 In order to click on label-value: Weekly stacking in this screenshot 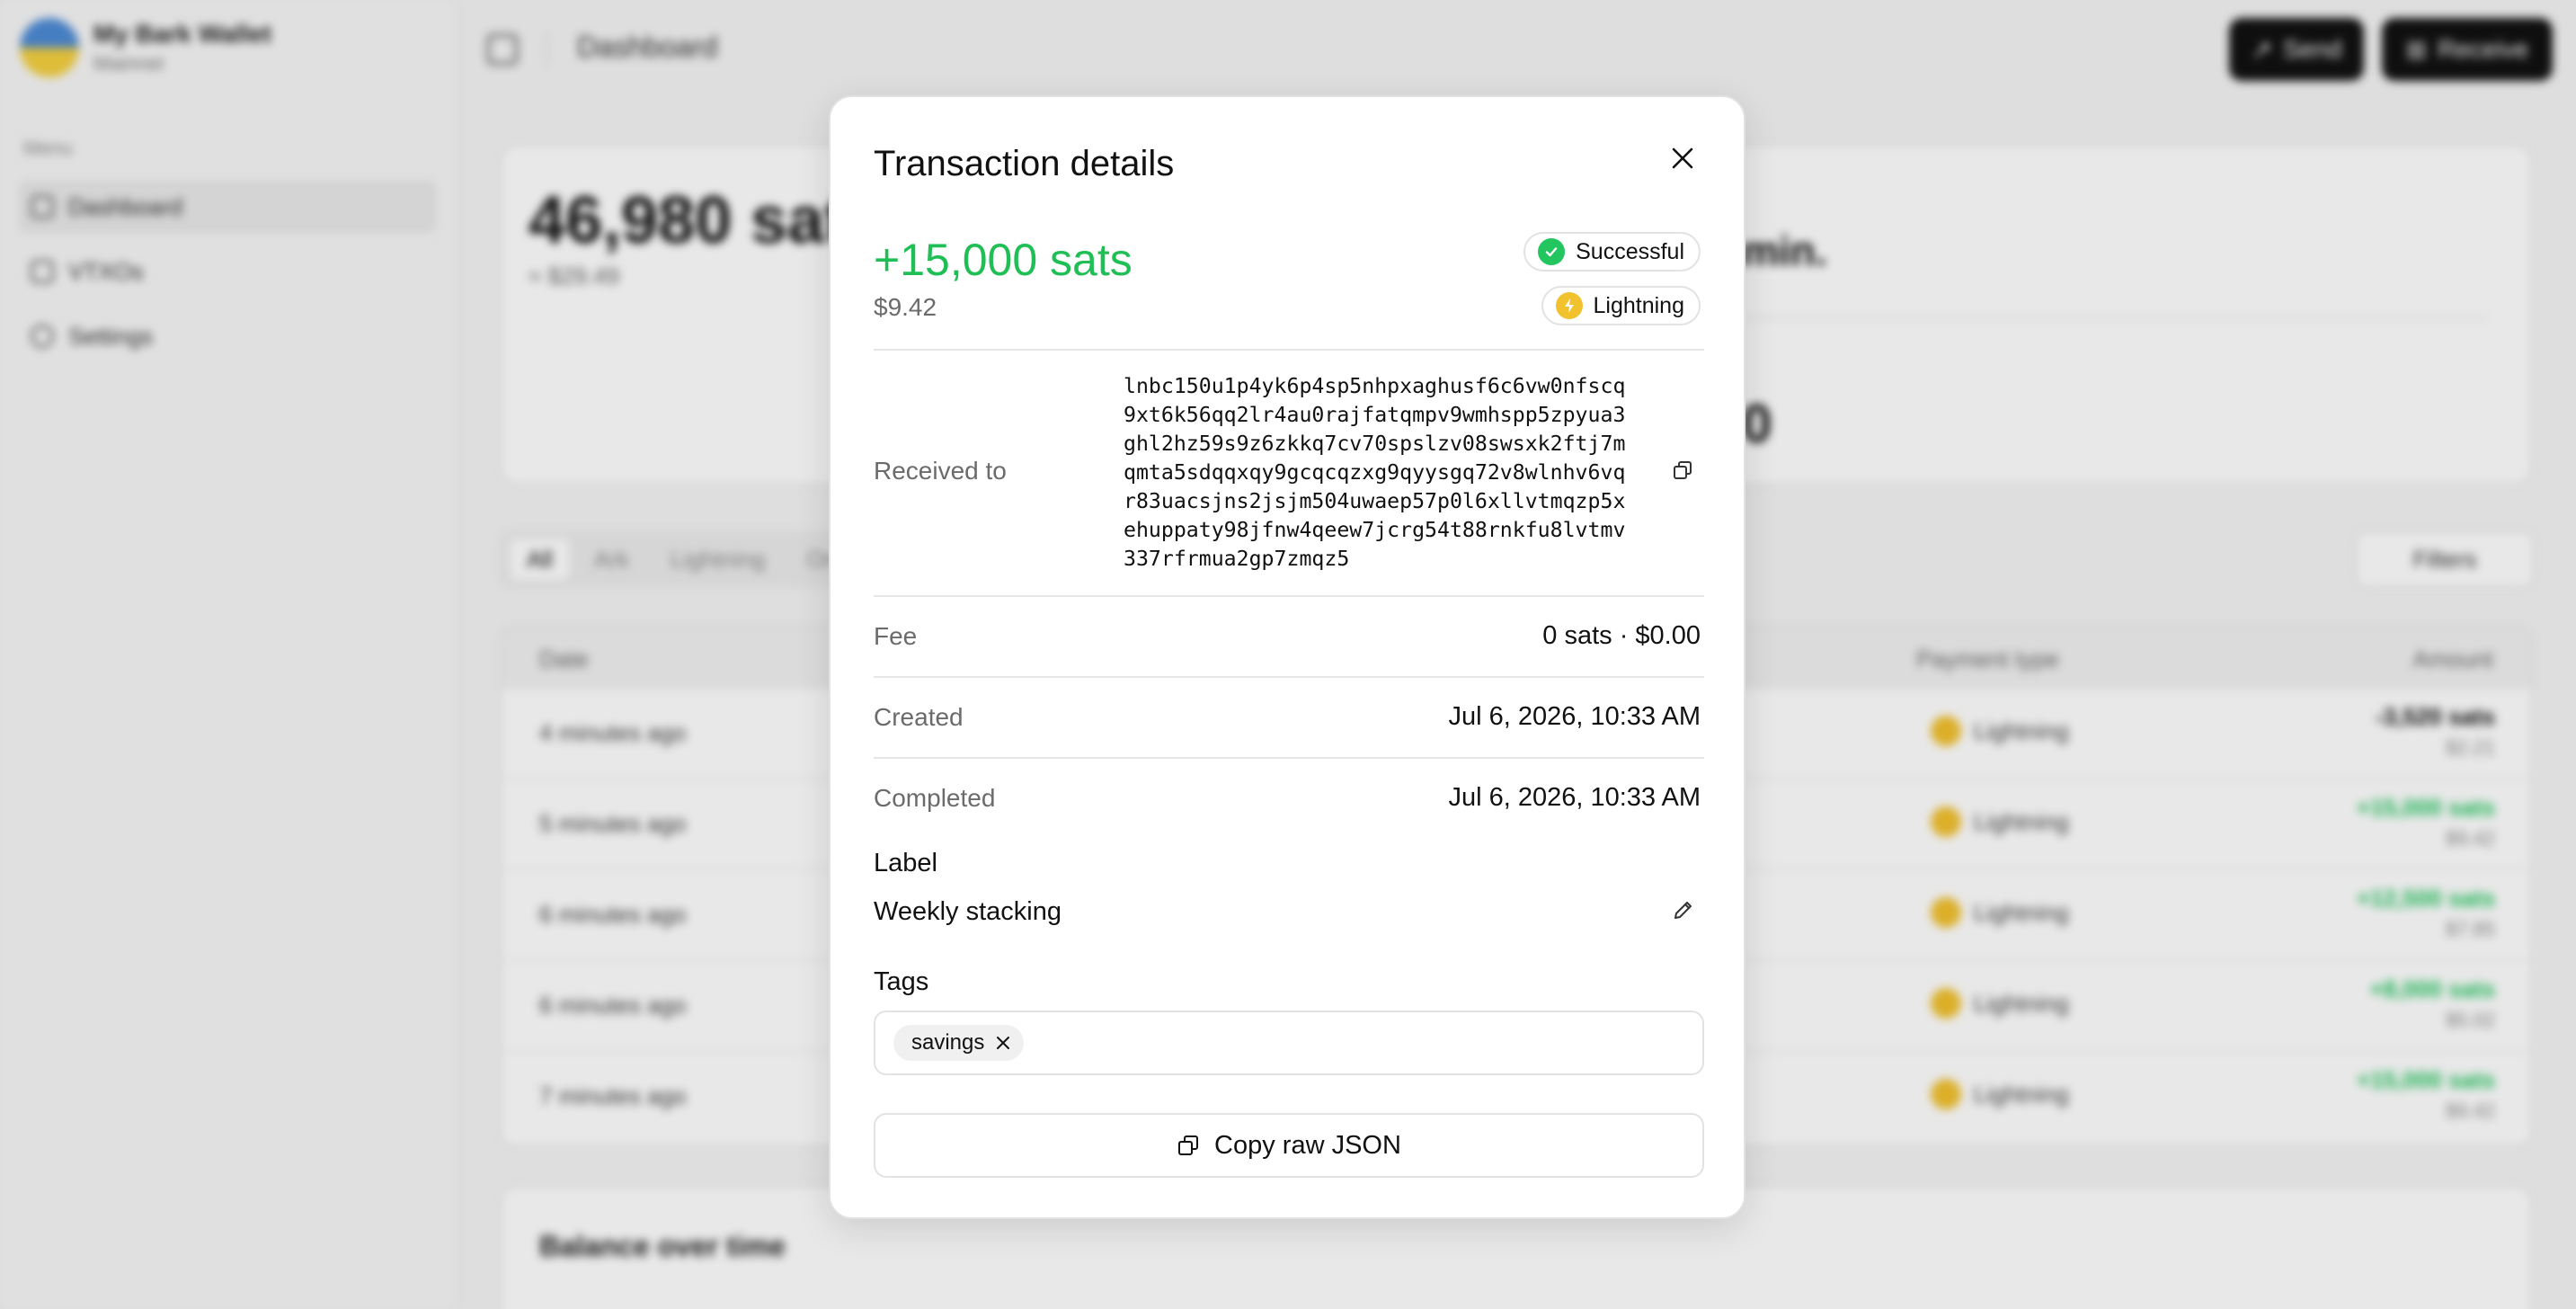, I will do `click(967, 911)`.